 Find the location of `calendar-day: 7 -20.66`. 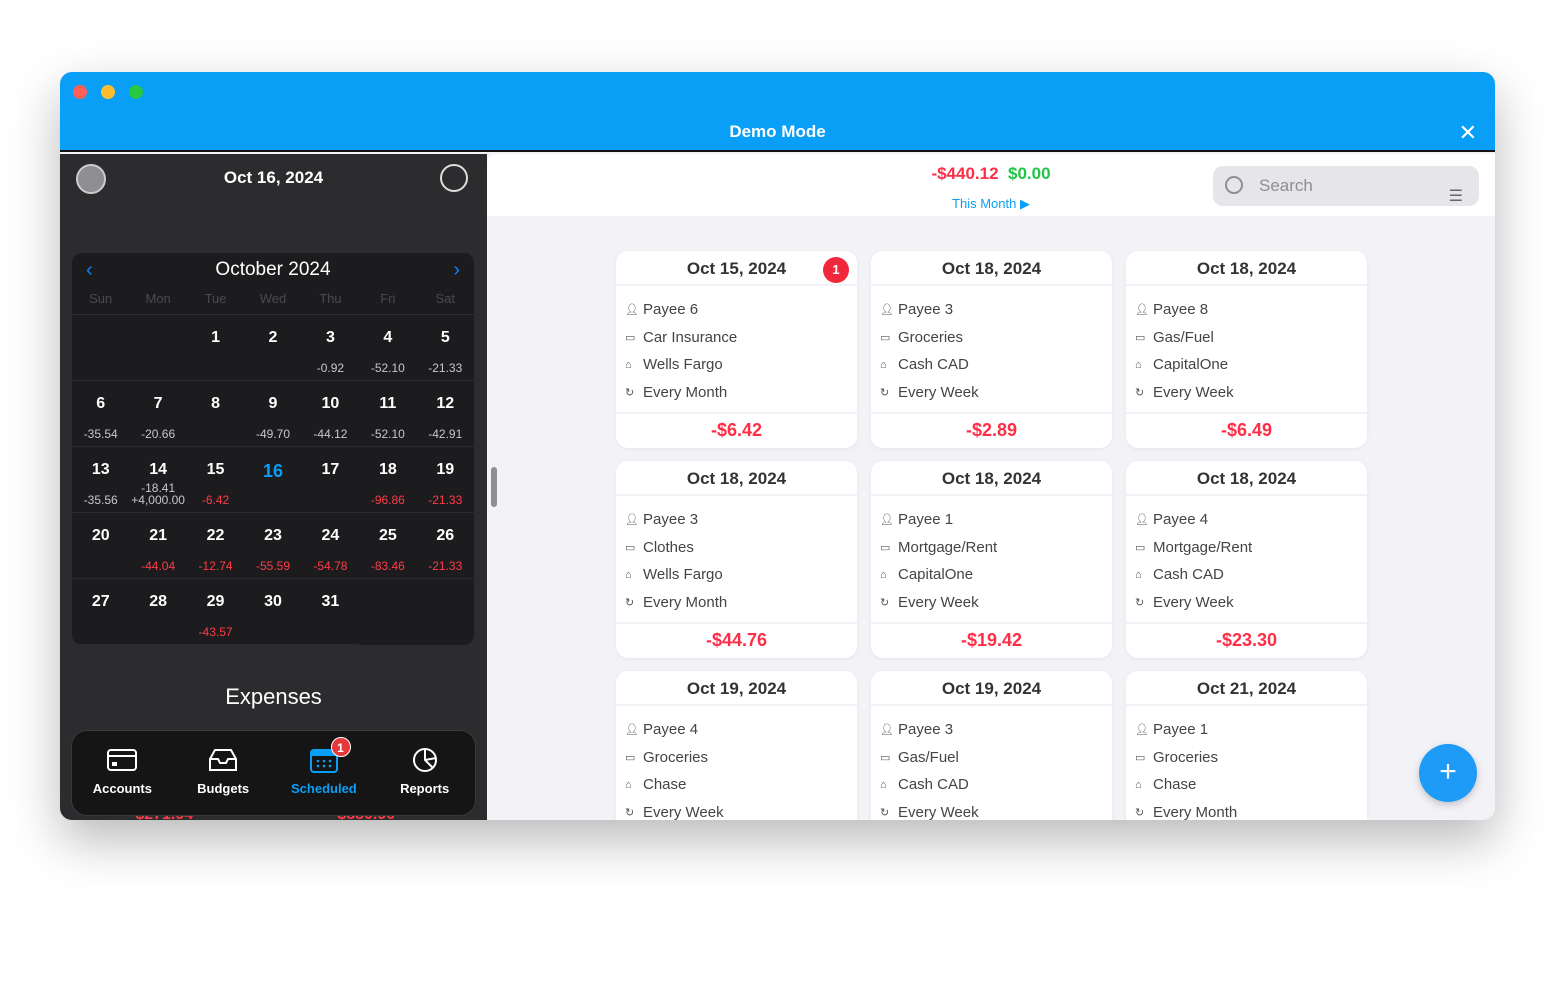

calendar-day: 7 -20.66 is located at coordinates (158, 414).